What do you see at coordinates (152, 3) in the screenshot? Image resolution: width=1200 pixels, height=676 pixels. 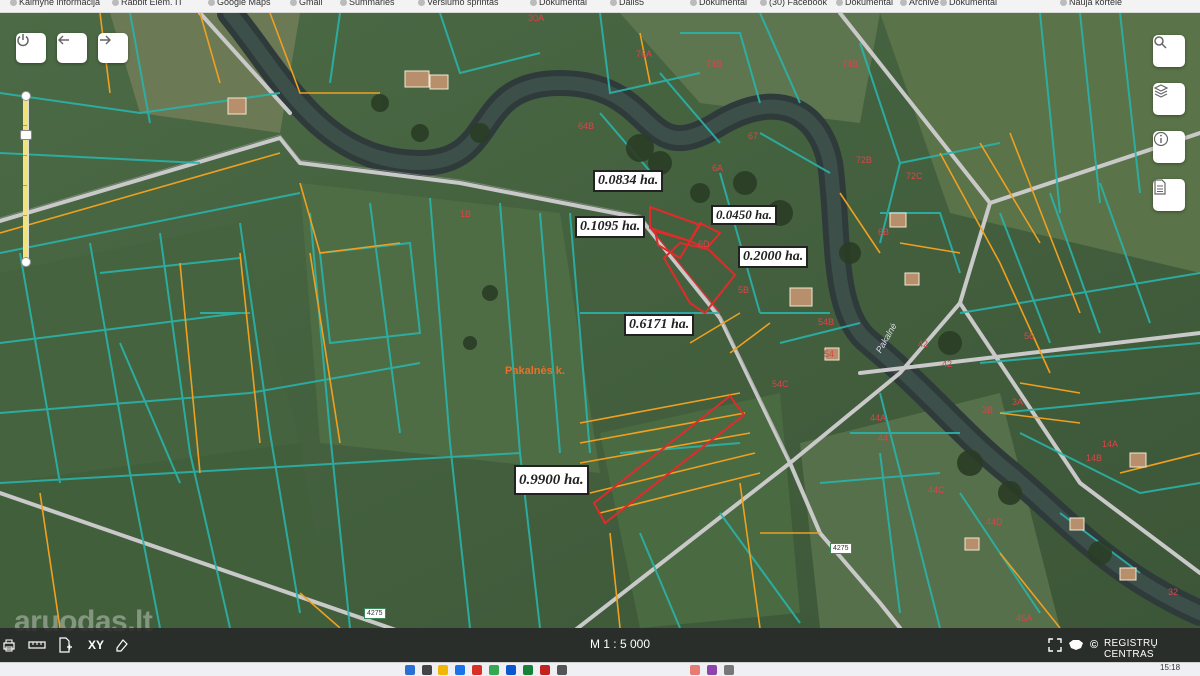 I see `bookmark-label: Rabbit Elem. IT` at bounding box center [152, 3].